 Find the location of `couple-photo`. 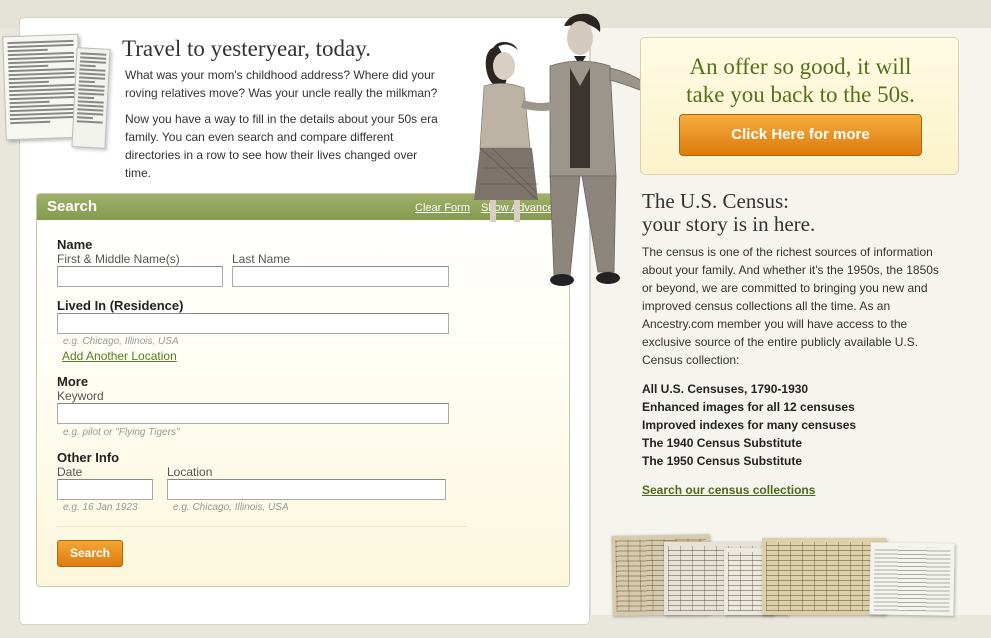

couple-photo is located at coordinates (566, 149).